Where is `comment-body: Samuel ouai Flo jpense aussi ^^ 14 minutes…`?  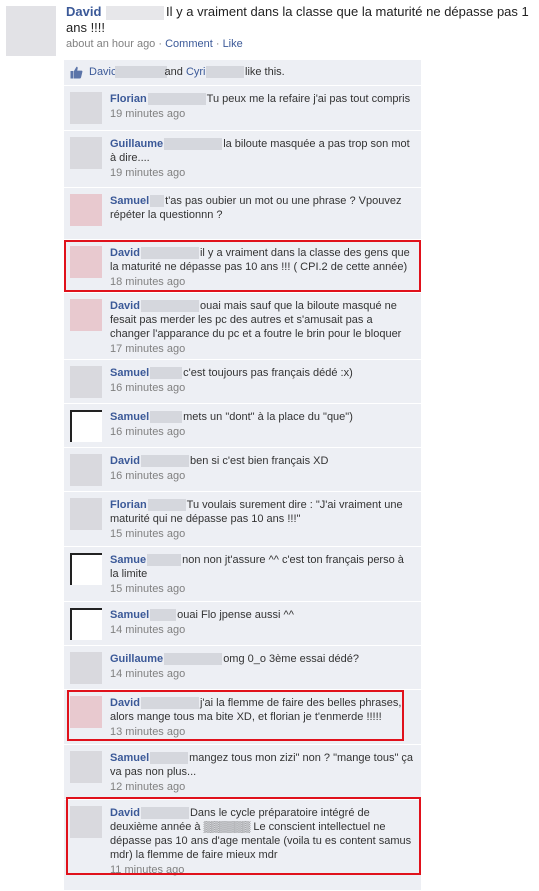
comment-body: Samuel ouai Flo jpense aussi ^^ 14 minutes… is located at coordinates (262, 622).